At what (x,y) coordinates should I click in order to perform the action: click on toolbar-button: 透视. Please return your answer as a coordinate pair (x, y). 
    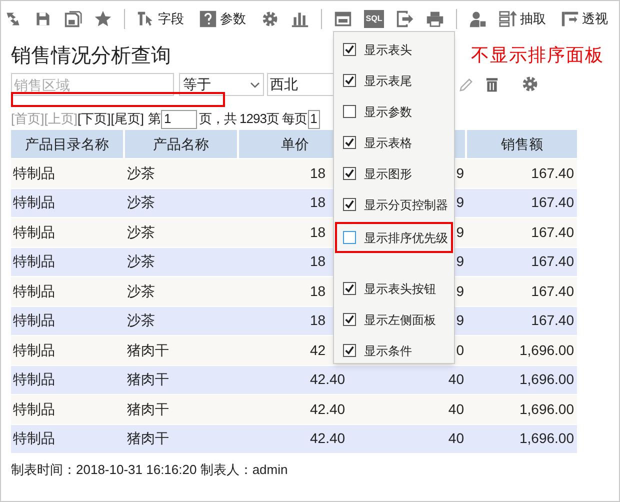
    Looking at the image, I should click on (584, 19).